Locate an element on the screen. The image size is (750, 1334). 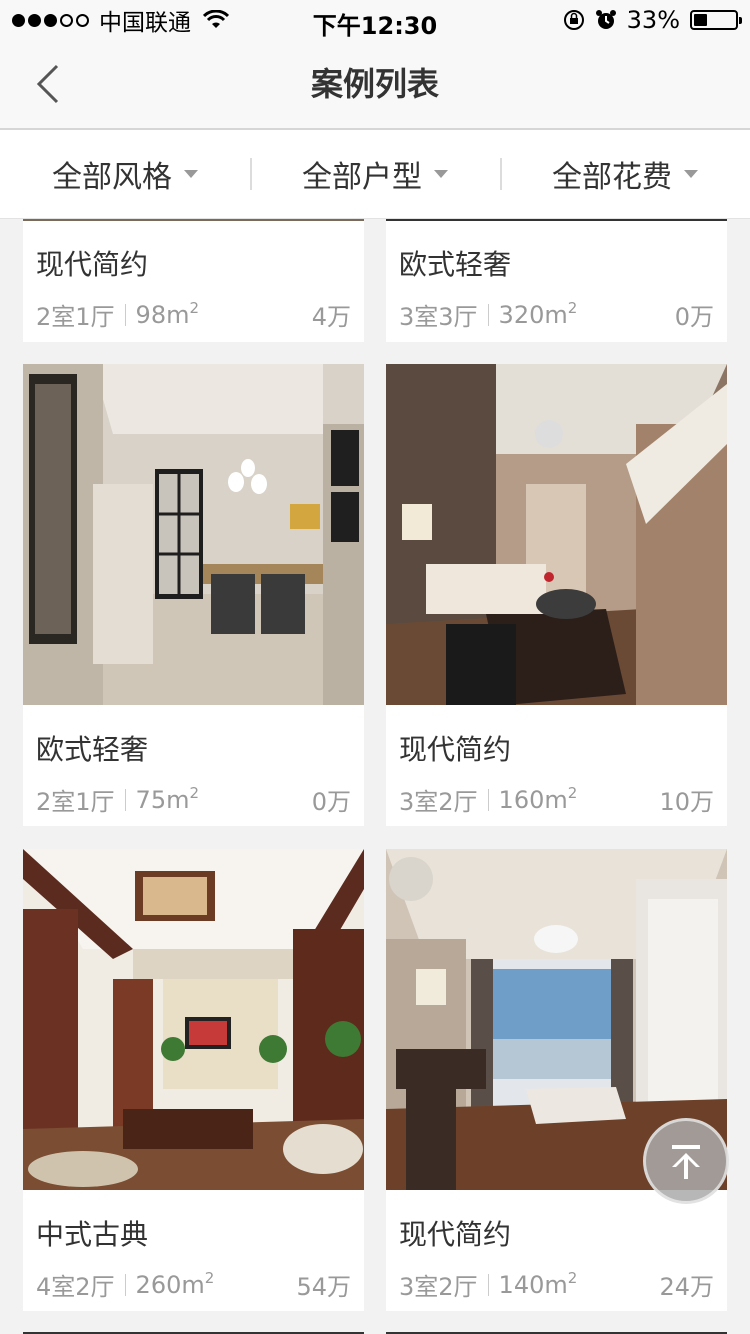
case-style: 中式古典 is located at coordinates (92, 1234).